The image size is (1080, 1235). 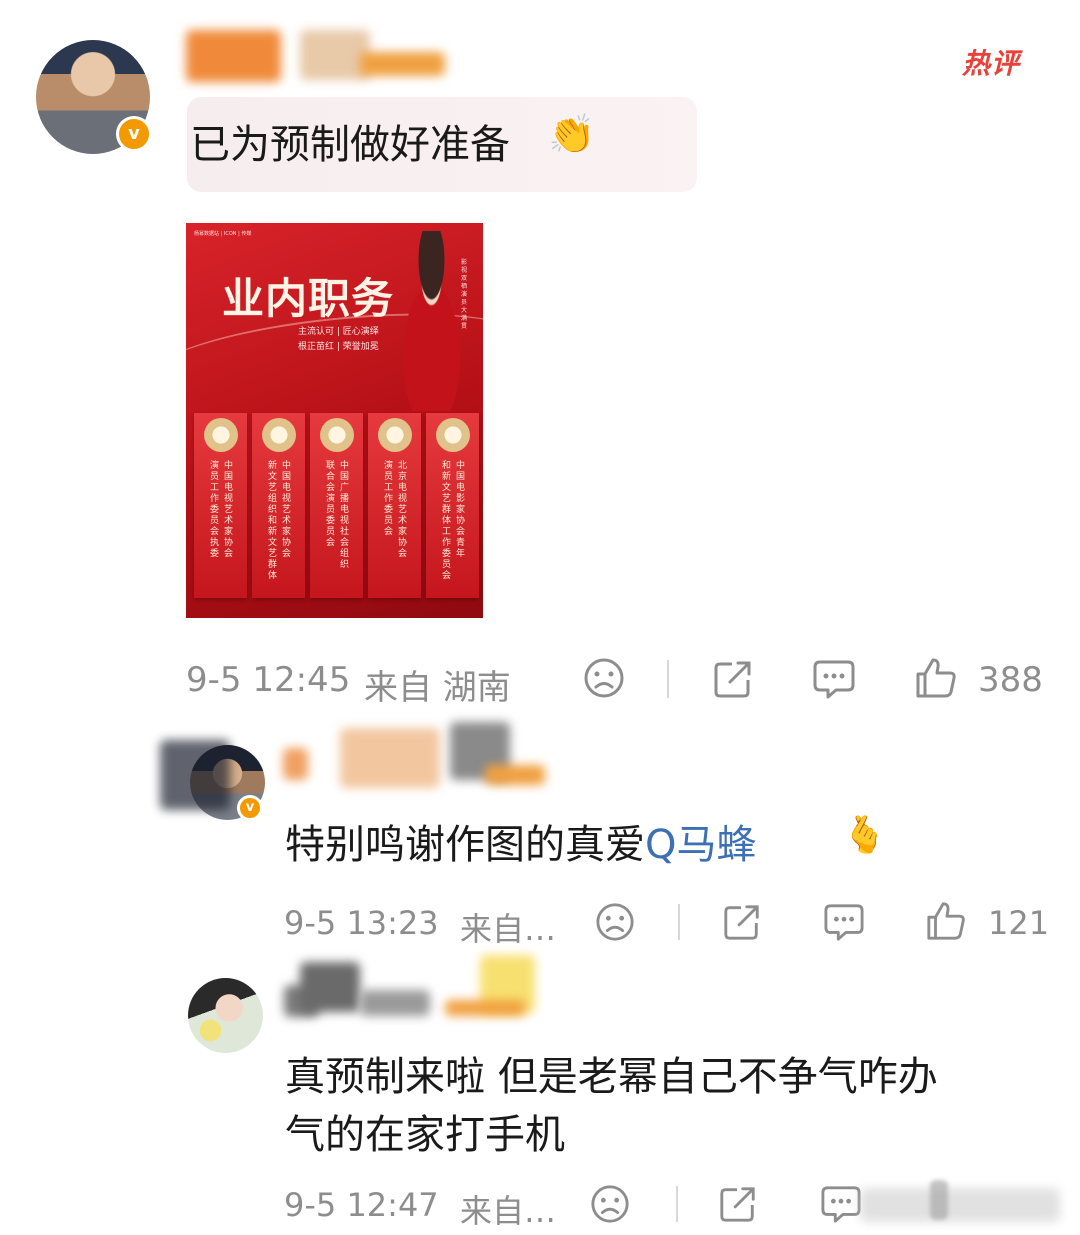 What do you see at coordinates (336, 505) in the screenshot?
I see `poster-role-card: 中国广播电视社会组织 联合会演员委员会` at bounding box center [336, 505].